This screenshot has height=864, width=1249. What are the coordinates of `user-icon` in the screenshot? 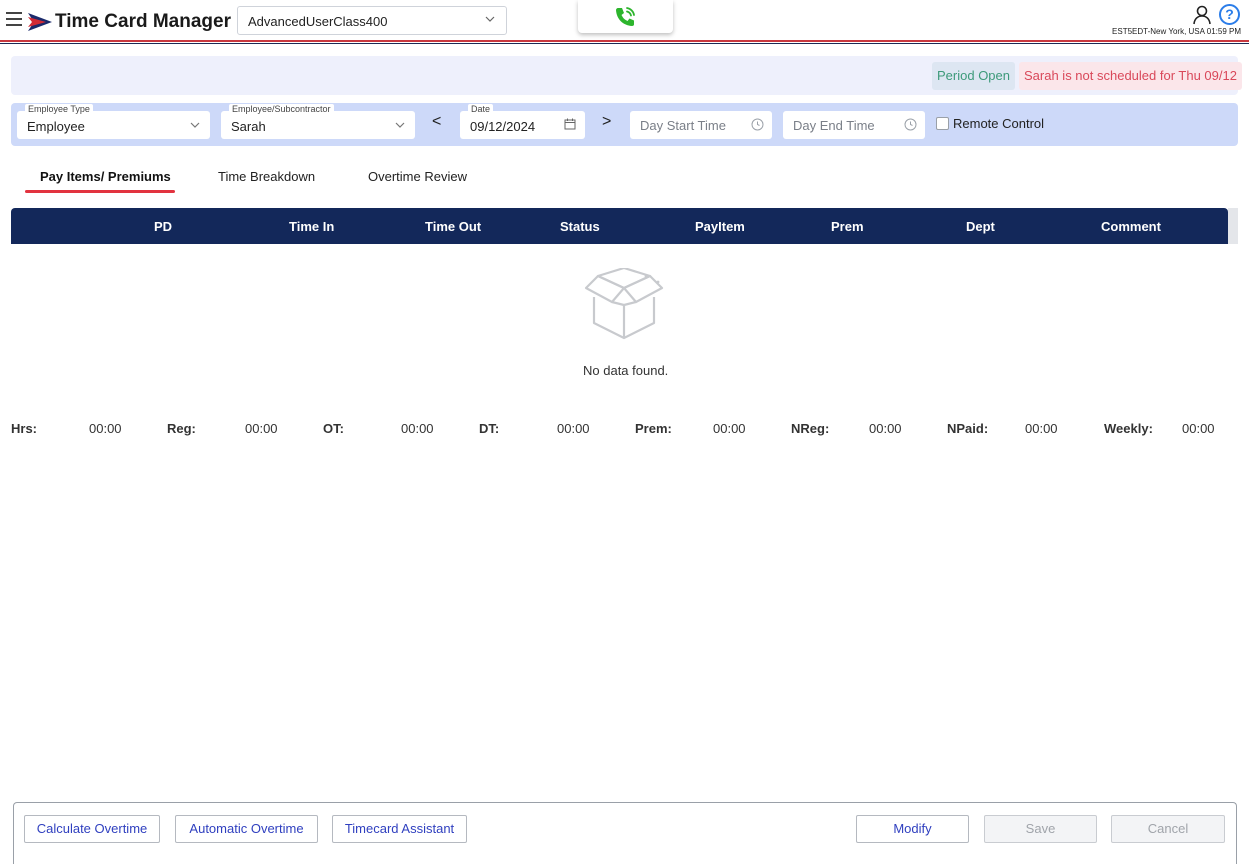 It's located at (1202, 15).